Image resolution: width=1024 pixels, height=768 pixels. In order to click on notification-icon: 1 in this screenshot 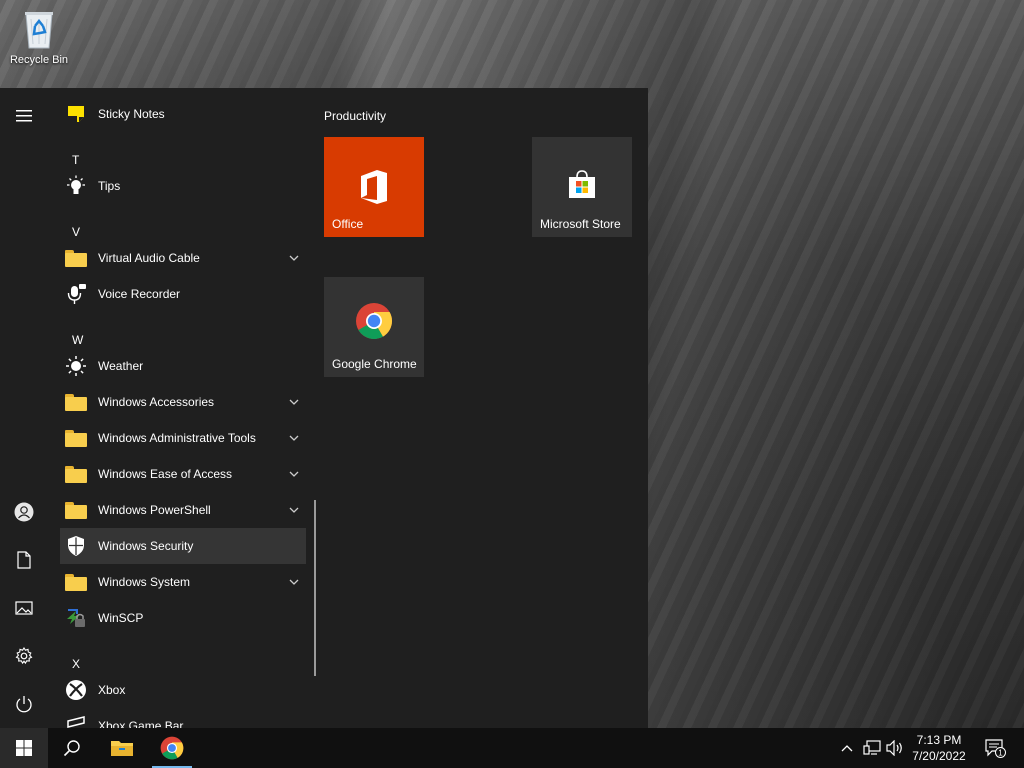, I will do `click(995, 748)`.